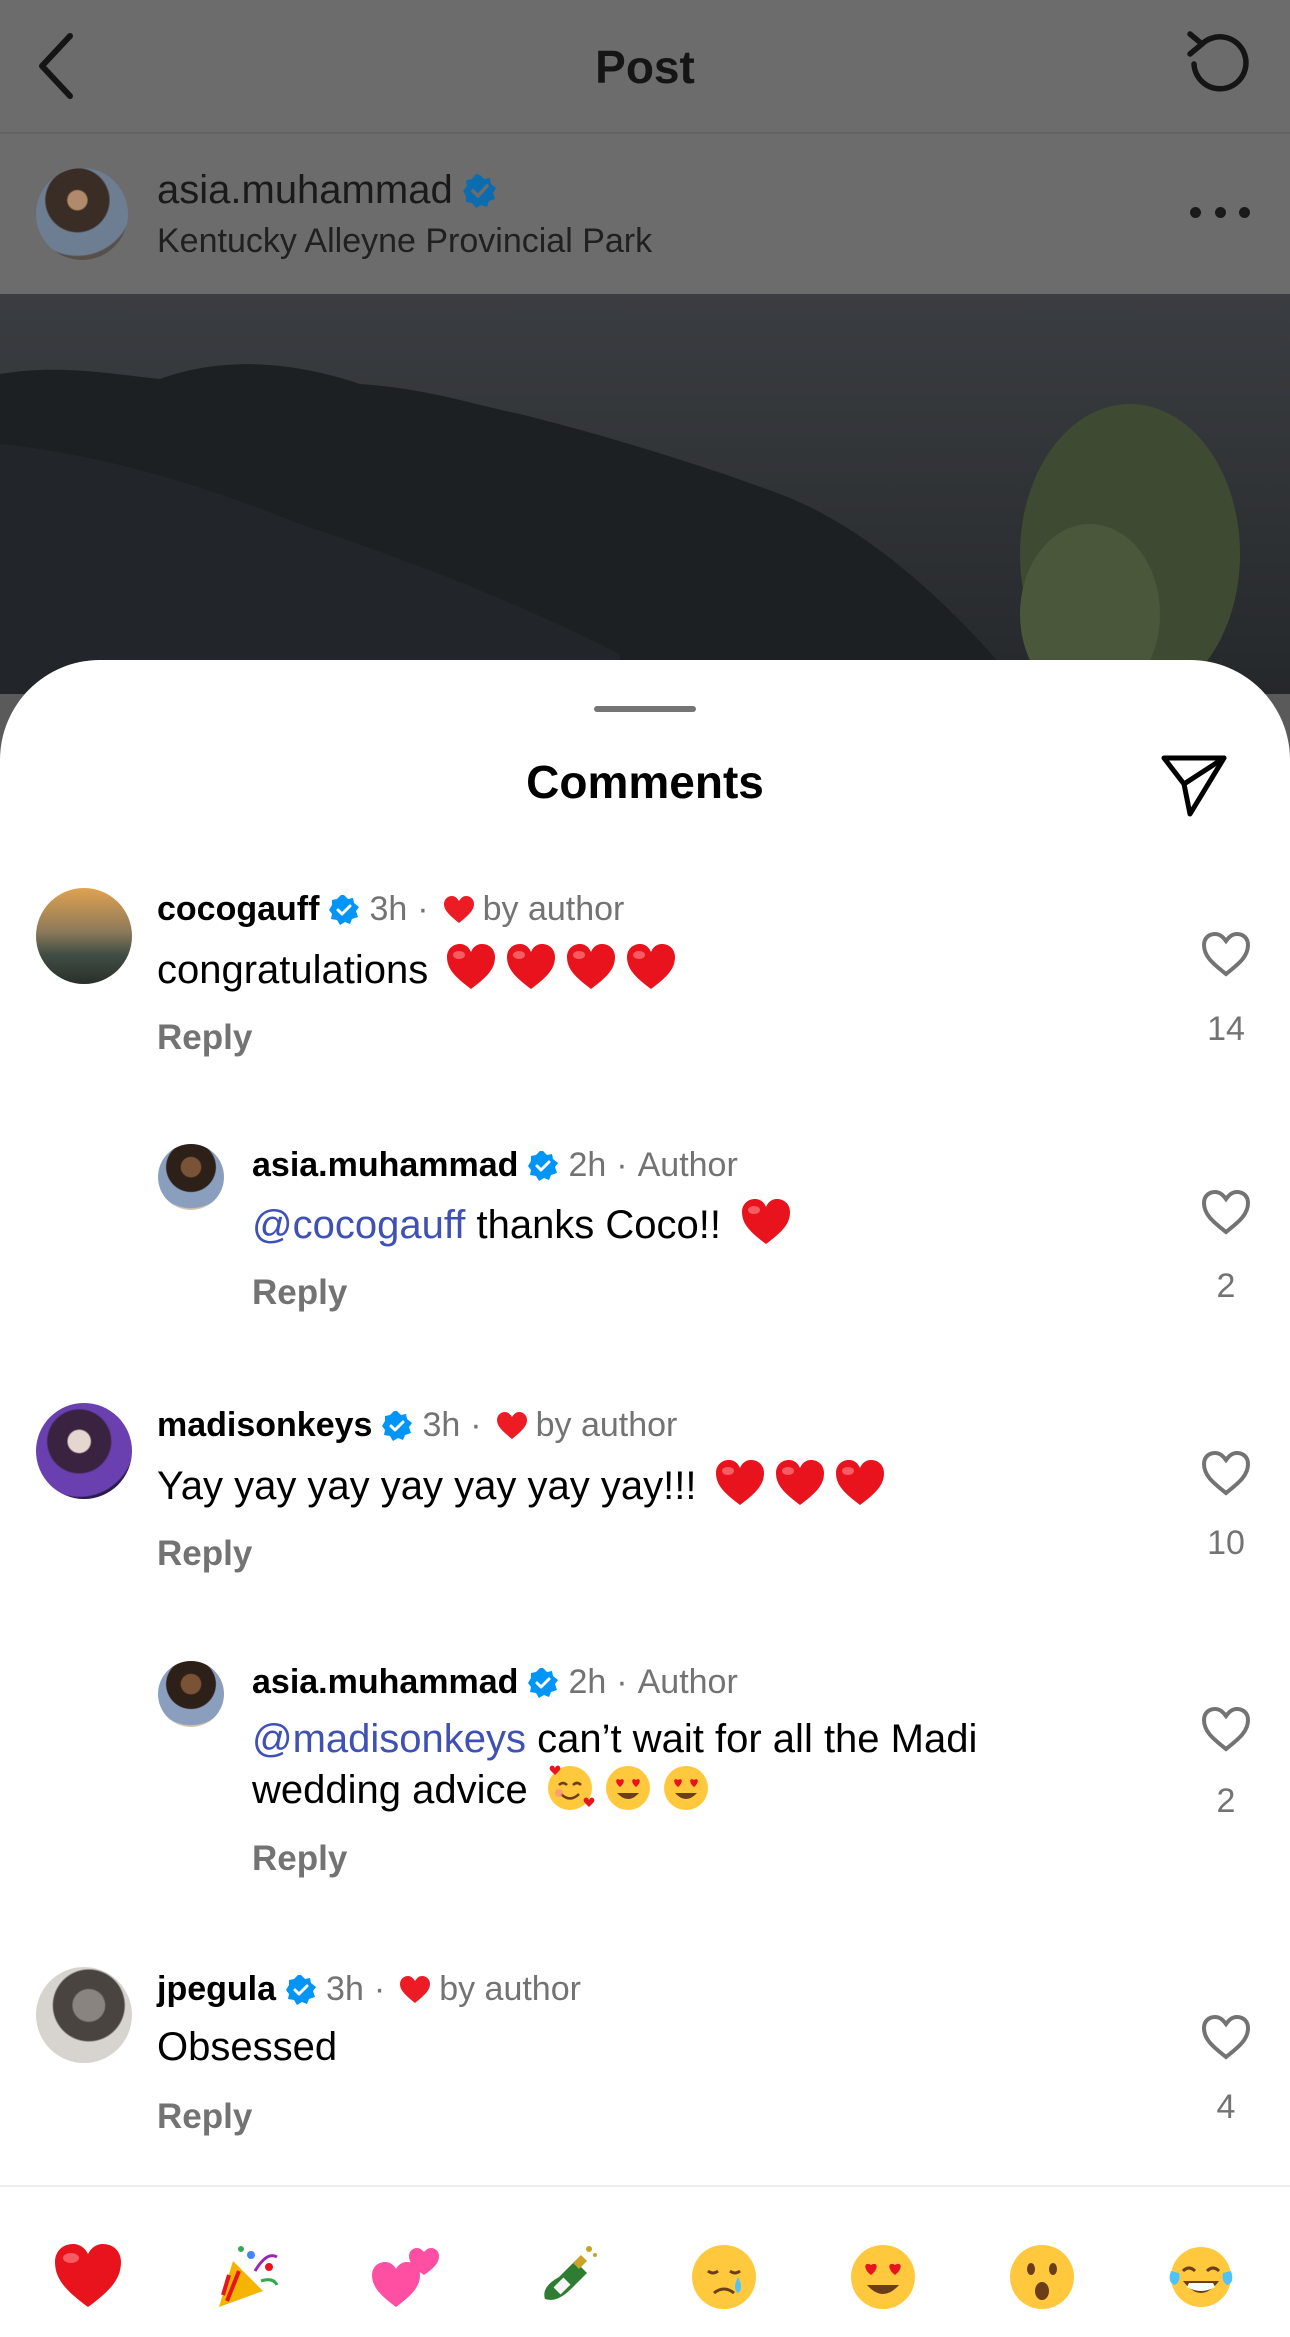  Describe the element at coordinates (1042, 2277) in the screenshot. I see `surprised-face-reaction-icon` at that location.